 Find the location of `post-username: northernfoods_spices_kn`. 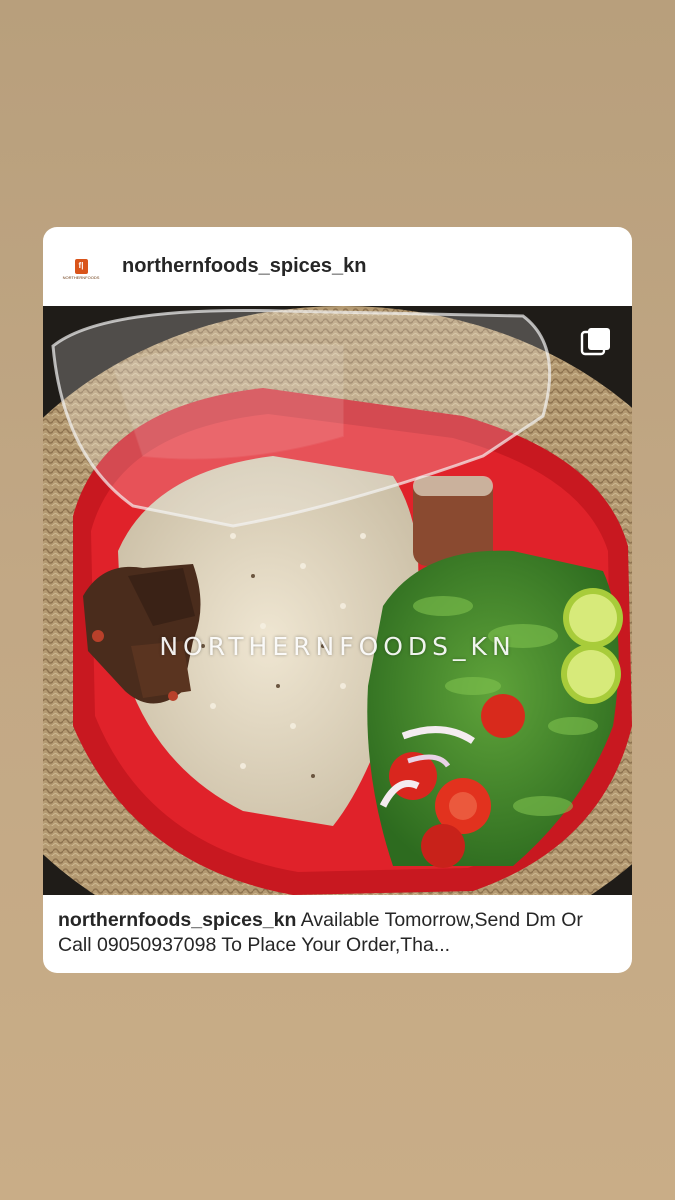

post-username: northernfoods_spices_kn is located at coordinates (244, 266).